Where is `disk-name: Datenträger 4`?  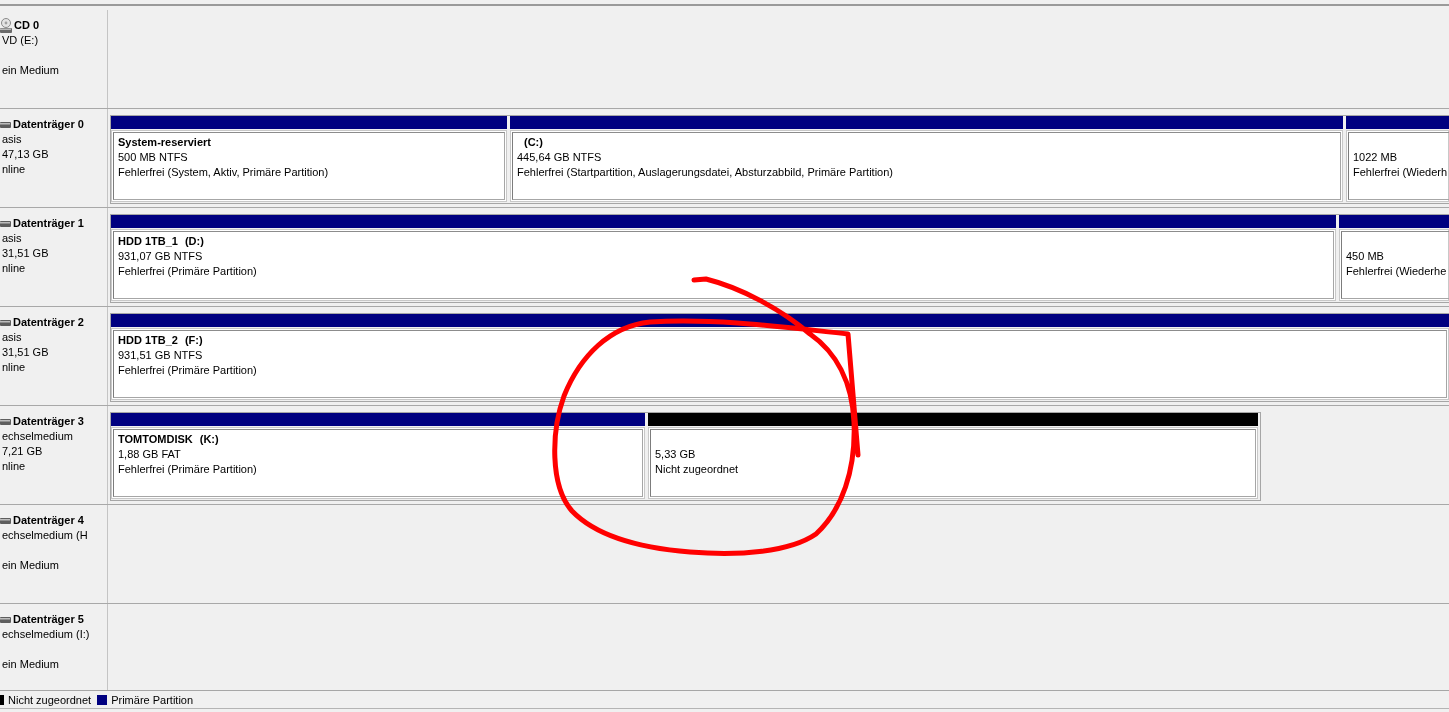
disk-name: Datenträger 4 is located at coordinates (48, 520).